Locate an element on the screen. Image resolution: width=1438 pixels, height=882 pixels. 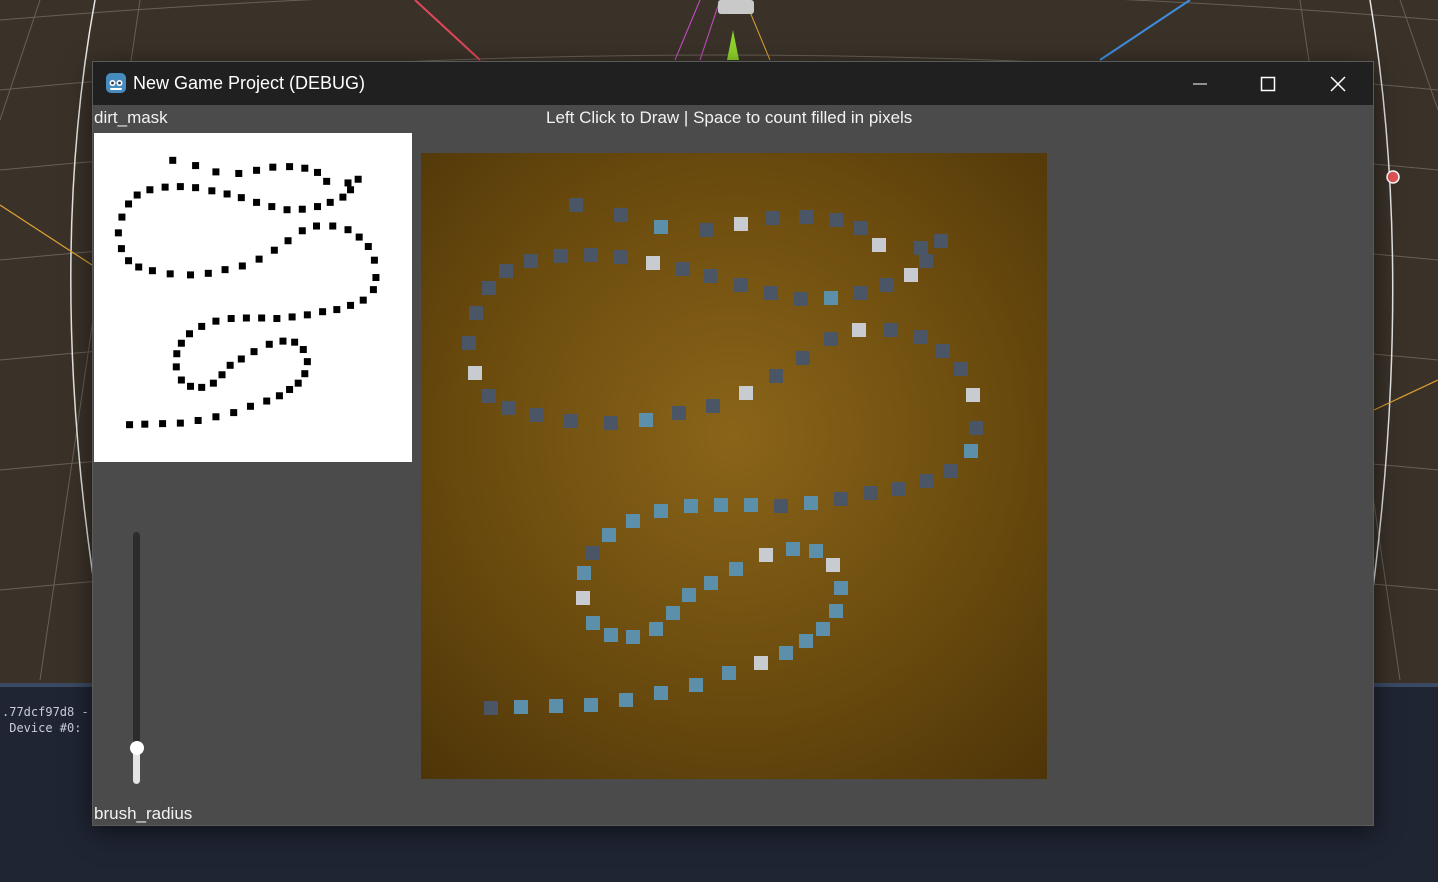
close-button is located at coordinates (1338, 83).